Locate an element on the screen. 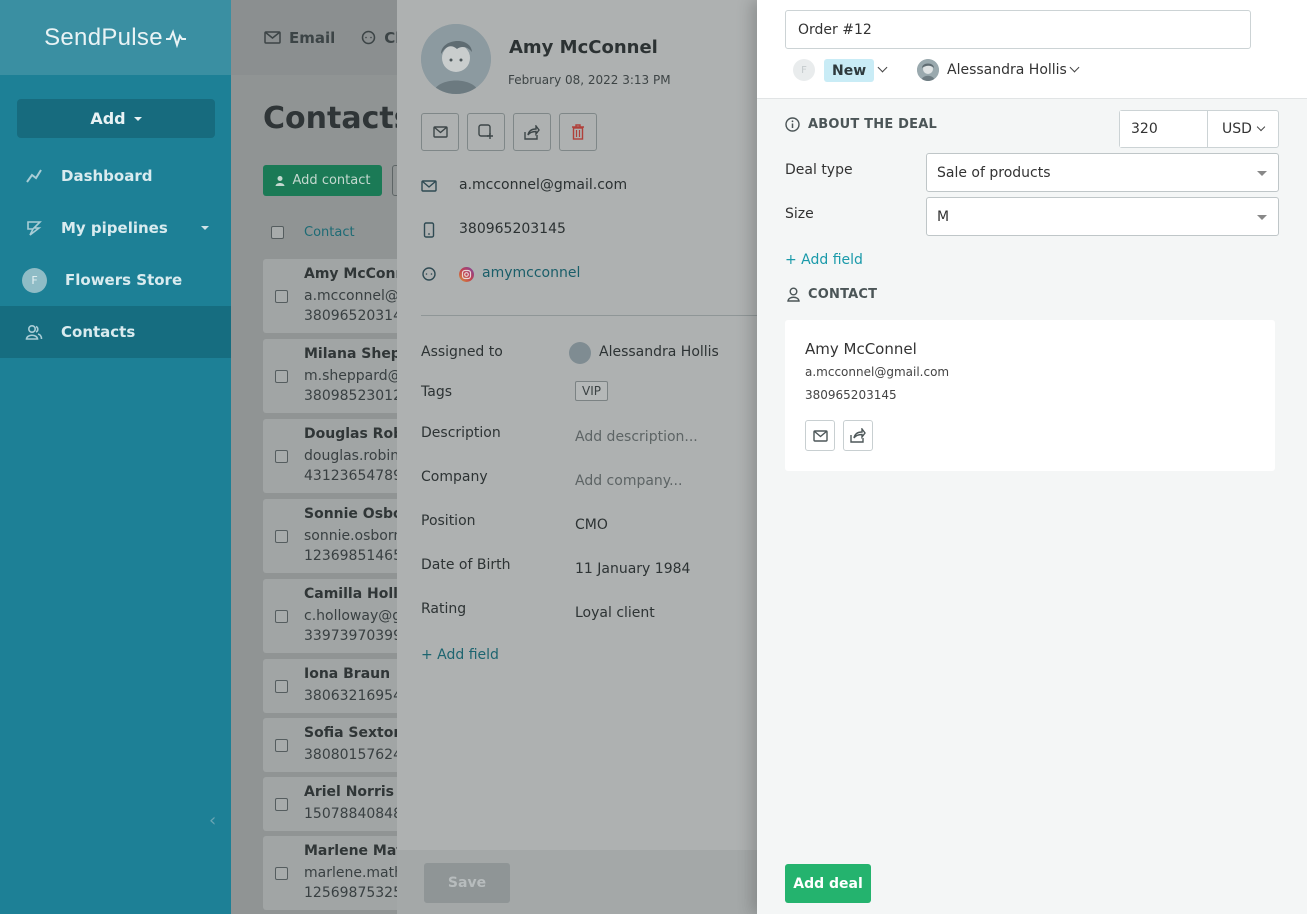 The width and height of the screenshot is (1307, 914). sidebar-item-contacts: Contacts is located at coordinates (115, 332).